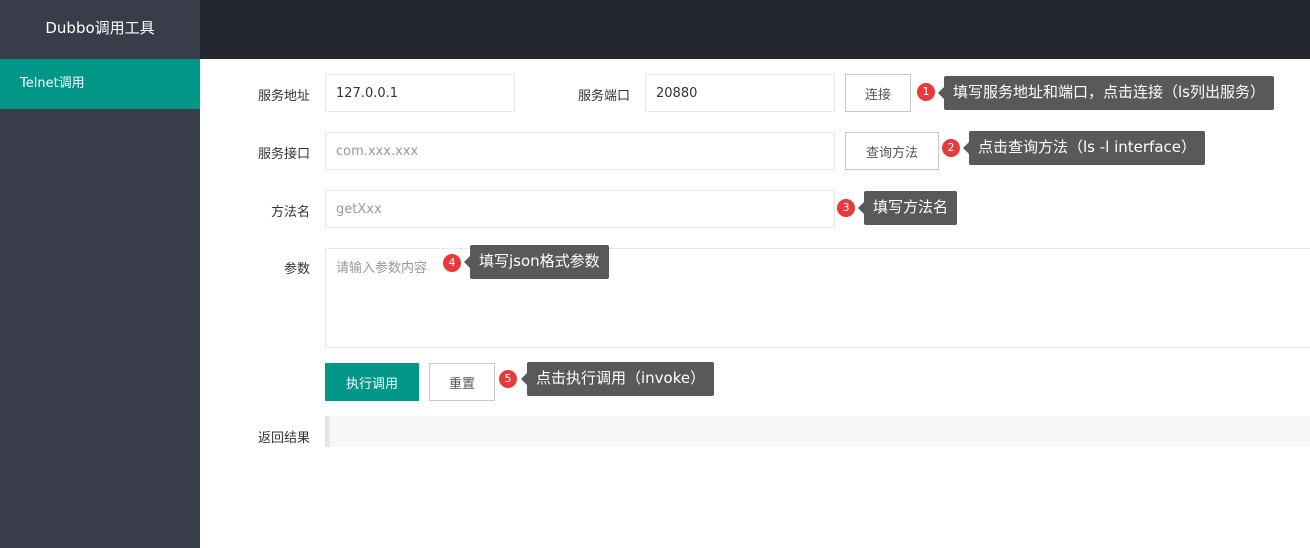  Describe the element at coordinates (536, 262) in the screenshot. I see `annotation-tip-4: 填写json格式参数` at that location.